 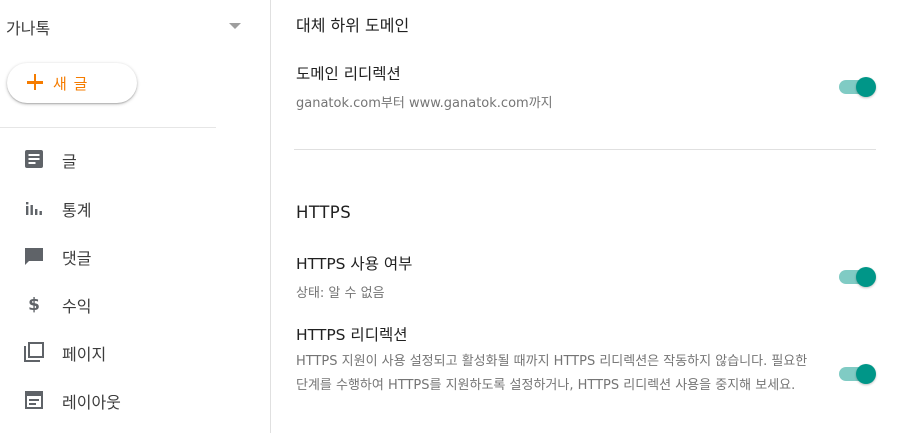 I want to click on sidebar-divider, so click(x=108, y=127).